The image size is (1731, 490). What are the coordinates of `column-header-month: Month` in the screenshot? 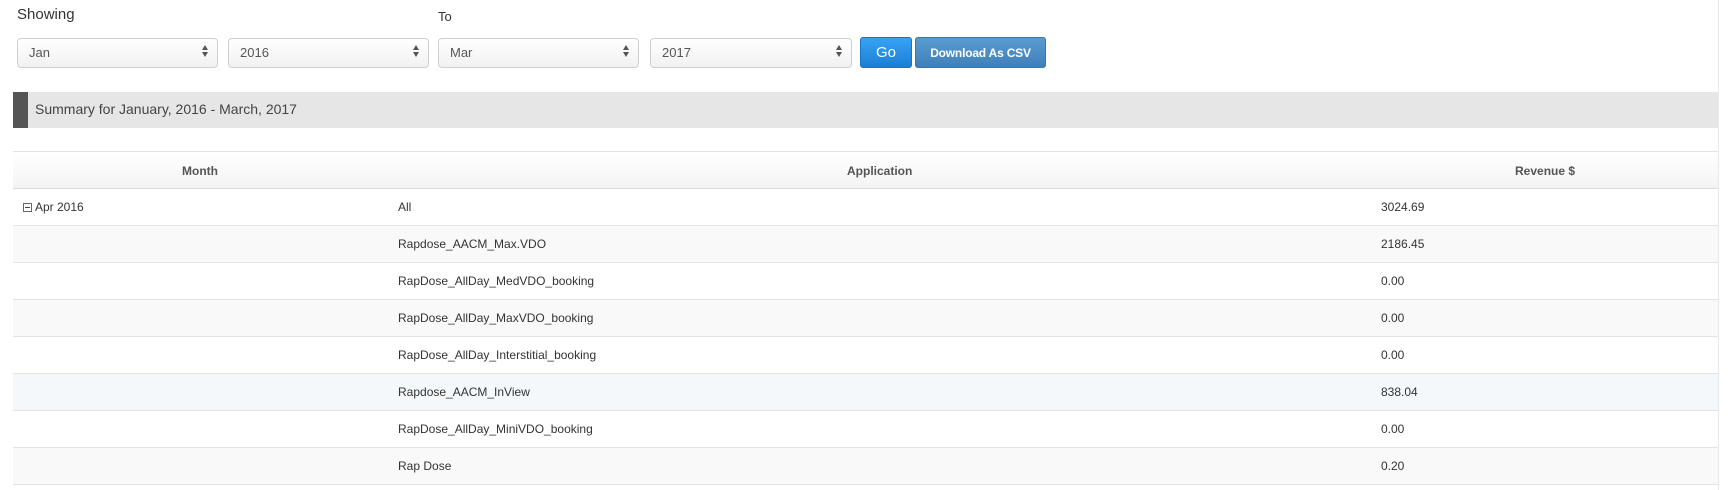 It's located at (200, 171).